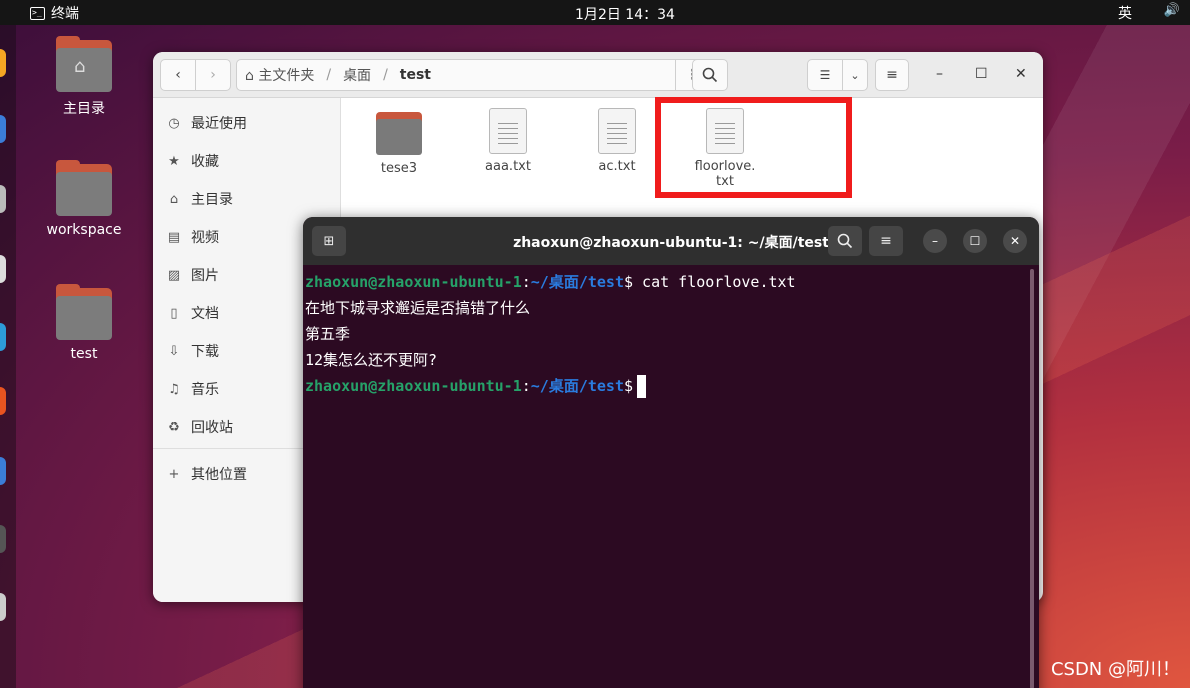 The width and height of the screenshot is (1190, 688). What do you see at coordinates (192, 161) in the screenshot?
I see `sidebar-item-starred: ★ 收藏` at bounding box center [192, 161].